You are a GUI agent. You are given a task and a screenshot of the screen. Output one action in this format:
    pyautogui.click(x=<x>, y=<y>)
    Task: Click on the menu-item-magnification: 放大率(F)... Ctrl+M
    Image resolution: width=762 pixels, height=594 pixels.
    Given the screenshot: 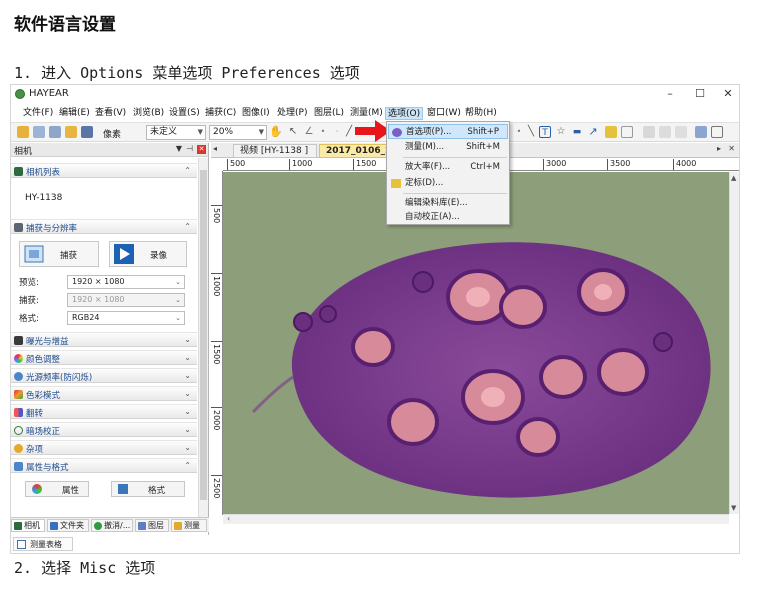 What is the action you would take?
    pyautogui.click(x=448, y=167)
    